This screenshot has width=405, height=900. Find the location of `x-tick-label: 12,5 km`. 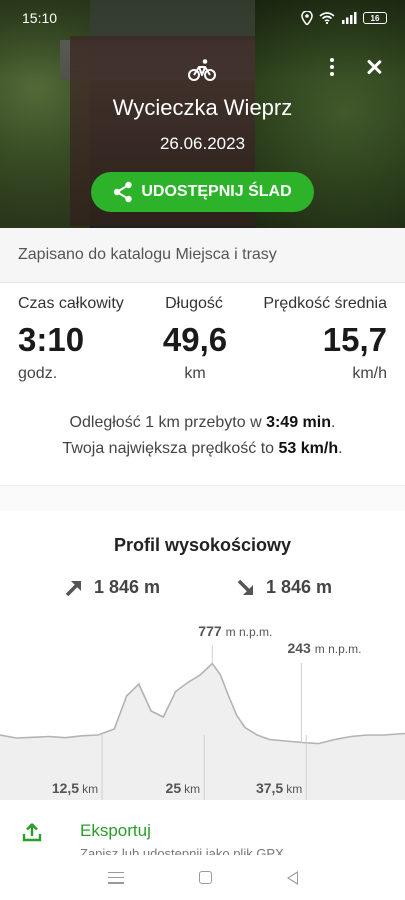

x-tick-label: 12,5 km is located at coordinates (75, 788).